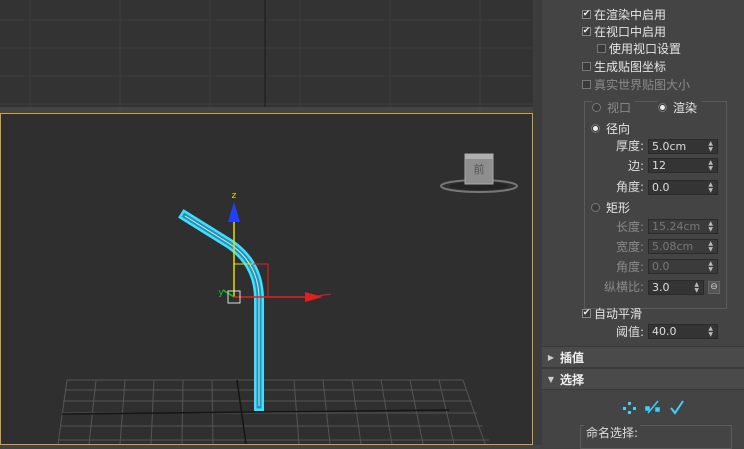  I want to click on aspect-value: 3.0, so click(661, 287).